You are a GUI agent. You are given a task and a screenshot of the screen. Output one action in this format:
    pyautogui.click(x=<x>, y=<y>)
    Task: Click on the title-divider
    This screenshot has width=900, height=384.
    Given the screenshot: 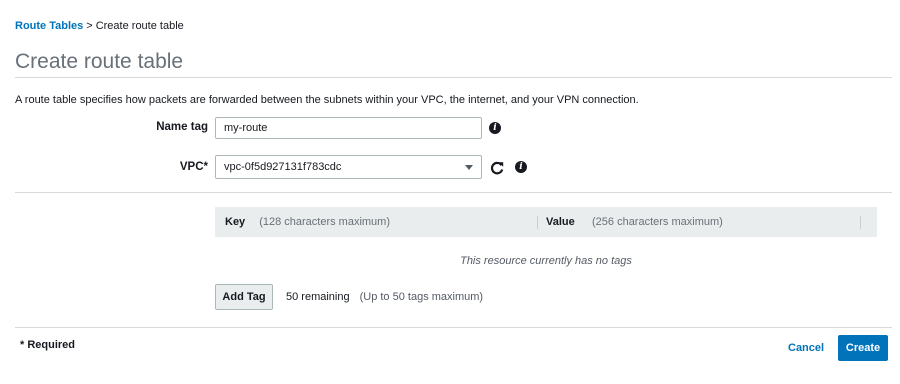 What is the action you would take?
    pyautogui.click(x=453, y=77)
    